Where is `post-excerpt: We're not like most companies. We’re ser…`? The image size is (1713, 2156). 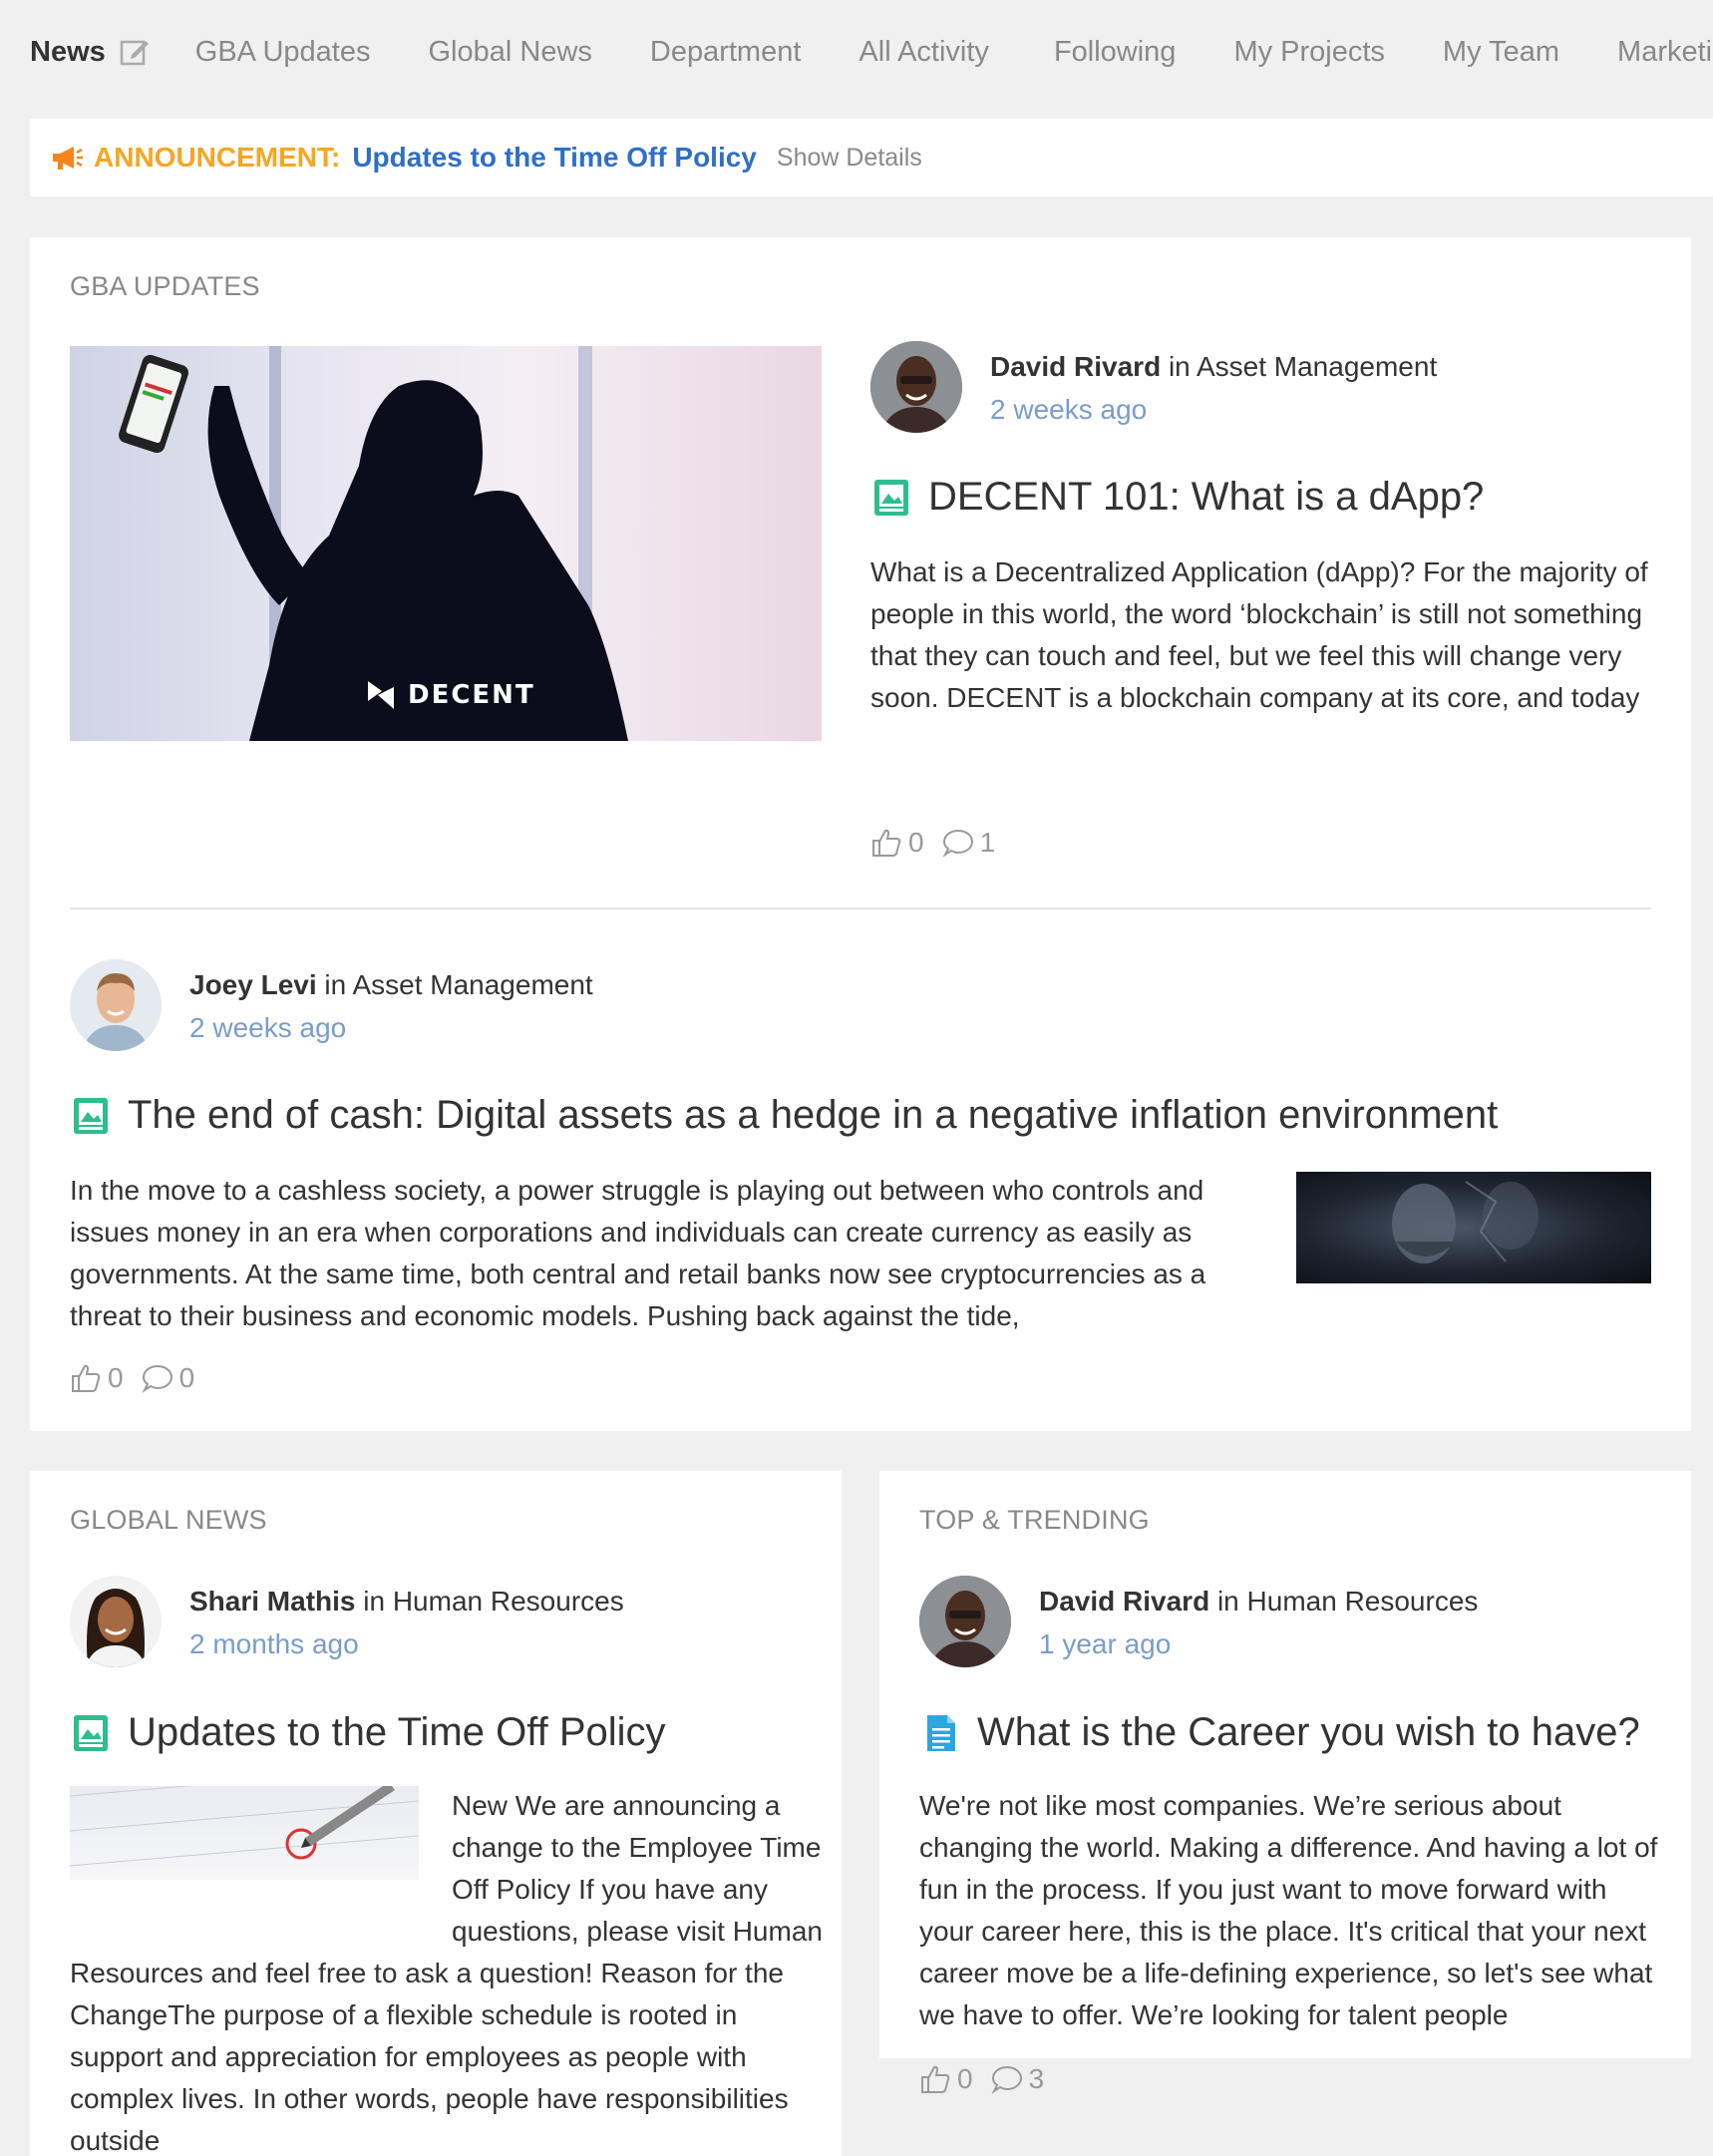 post-excerpt: We're not like most companies. We’re ser… is located at coordinates (1289, 1910).